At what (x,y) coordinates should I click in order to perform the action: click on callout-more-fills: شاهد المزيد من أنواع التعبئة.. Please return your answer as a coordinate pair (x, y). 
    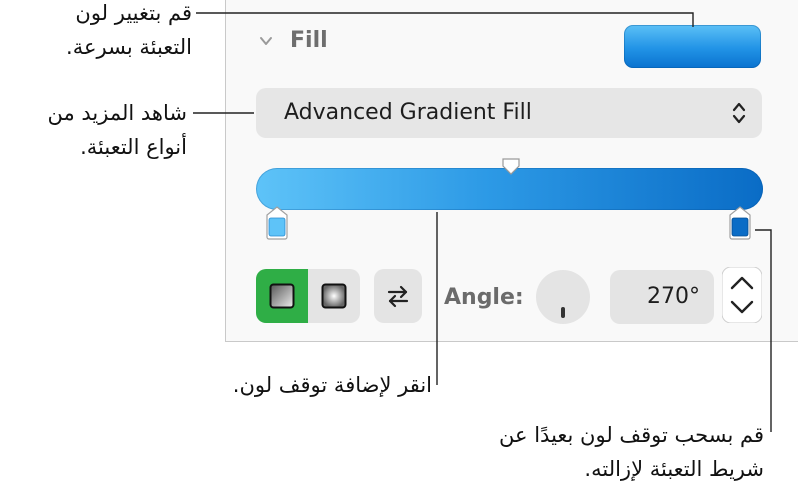
    Looking at the image, I should click on (117, 130).